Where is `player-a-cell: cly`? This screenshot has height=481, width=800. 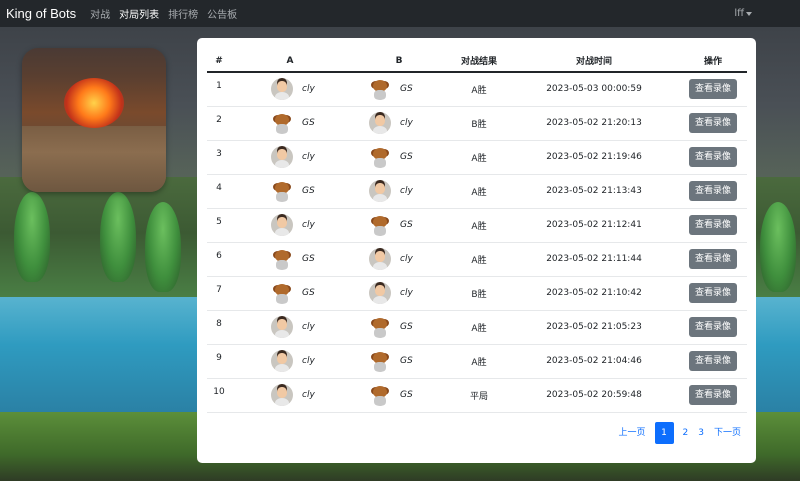
player-a-cell: cly is located at coordinates (290, 327).